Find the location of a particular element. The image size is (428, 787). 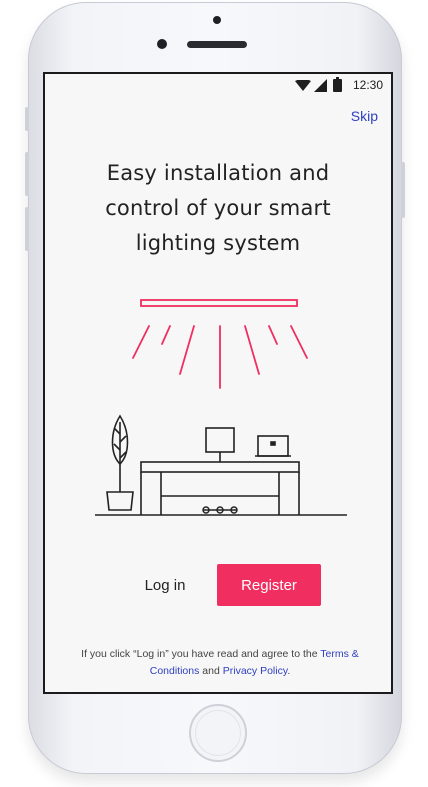

volume-up-button is located at coordinates (27, 174).